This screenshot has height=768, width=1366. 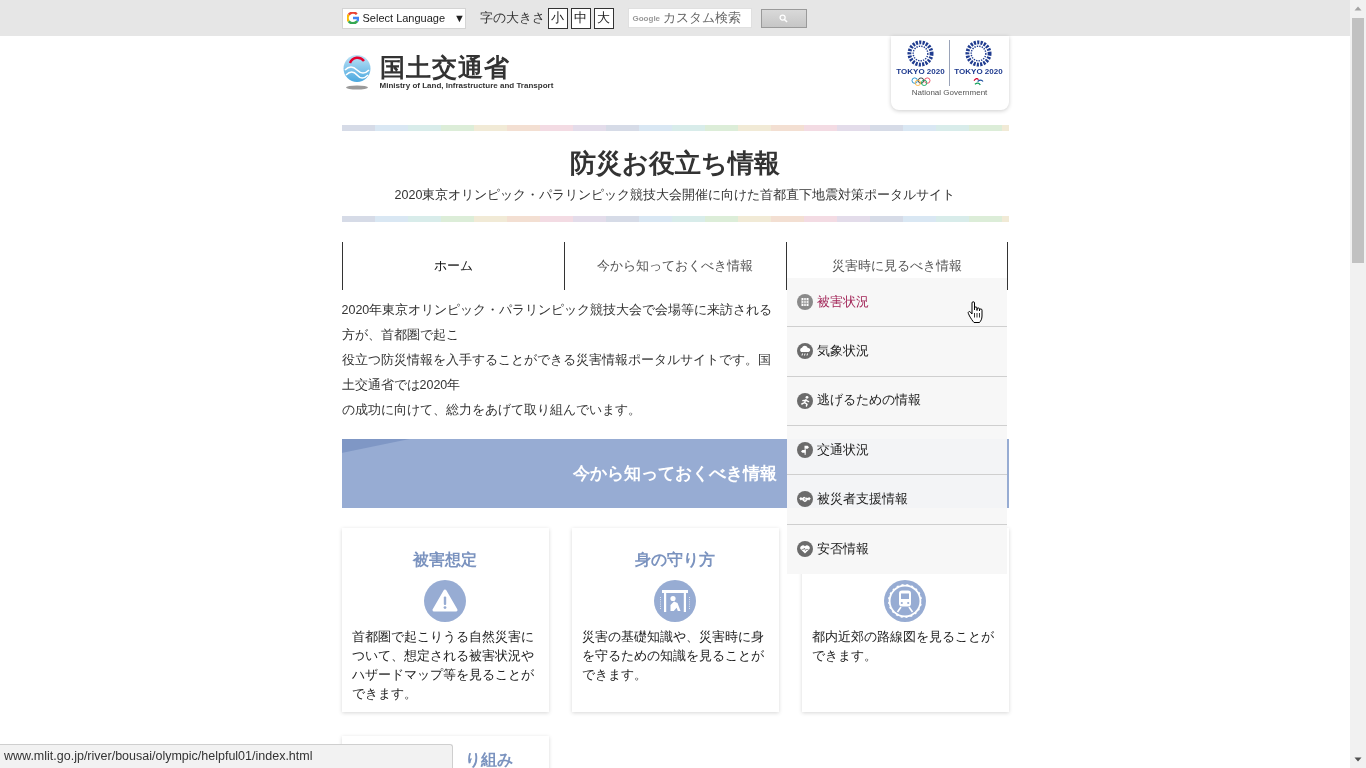 I want to click on three-arcs-icon, so click(x=978, y=81).